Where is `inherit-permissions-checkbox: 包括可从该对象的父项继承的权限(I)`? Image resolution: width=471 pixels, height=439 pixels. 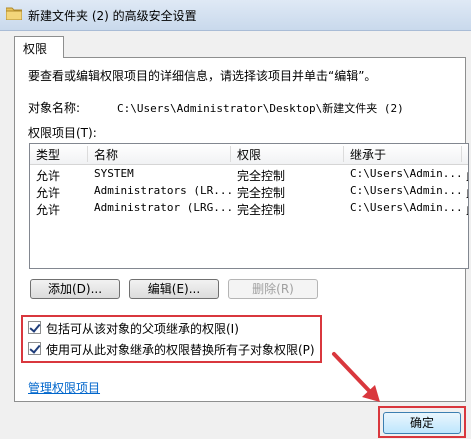 inherit-permissions-checkbox: 包括可从该对象的父项继承的权限(I) is located at coordinates (173, 328).